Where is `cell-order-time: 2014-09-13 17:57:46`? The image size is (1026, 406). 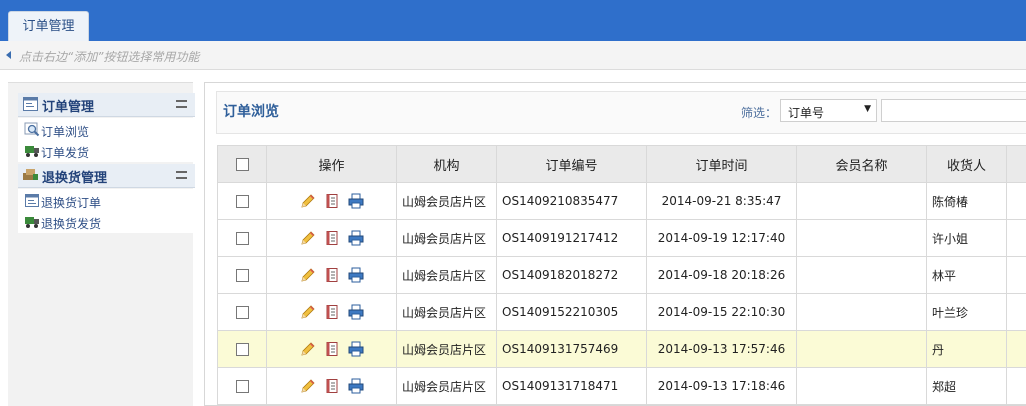
cell-order-time: 2014-09-13 17:57:46 is located at coordinates (721, 349).